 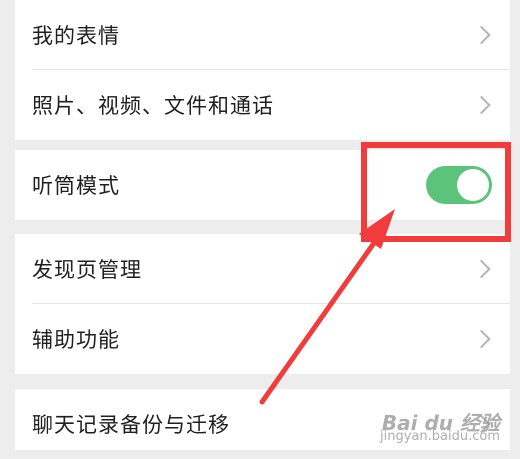 I want to click on pointer-arrow-icon, so click(x=327, y=307).